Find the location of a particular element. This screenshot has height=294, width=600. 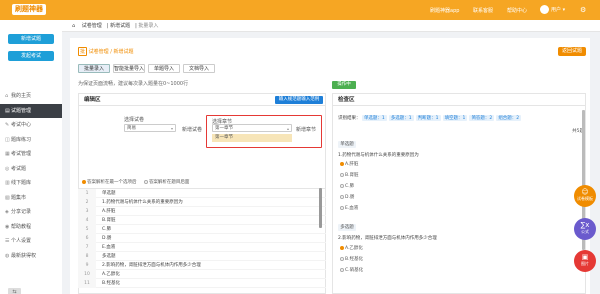

tool-button-0: ☺ 试卷模板 is located at coordinates (585, 196).